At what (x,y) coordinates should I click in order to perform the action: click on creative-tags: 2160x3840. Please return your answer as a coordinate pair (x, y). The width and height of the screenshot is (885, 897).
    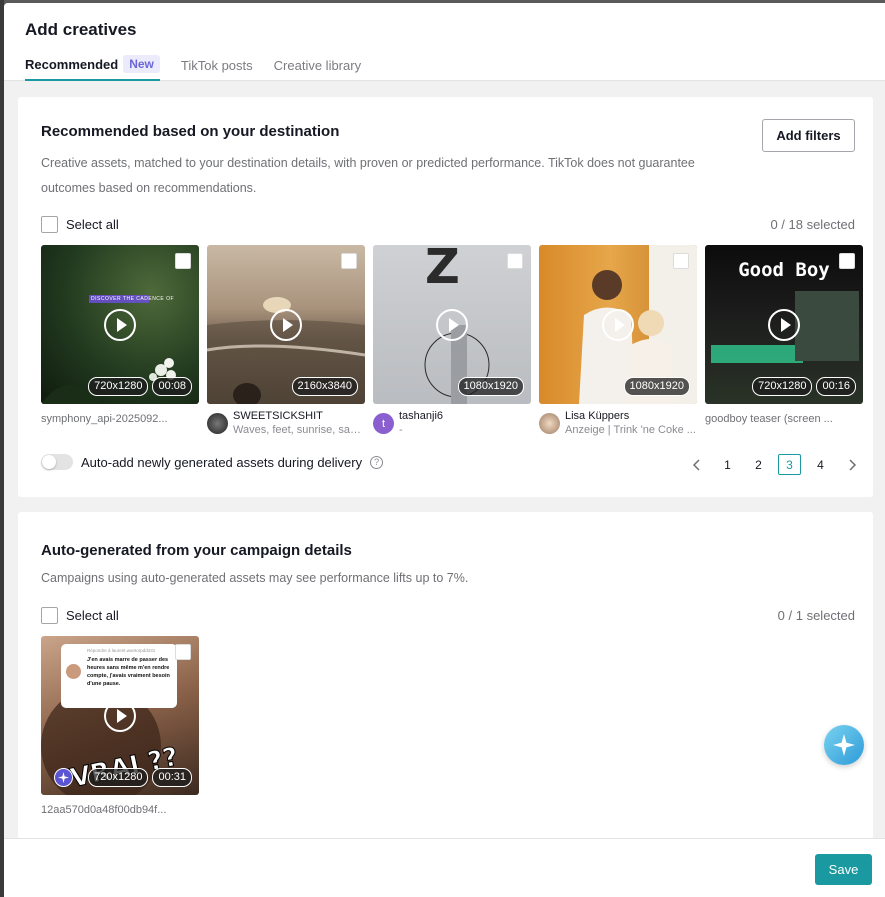
    Looking at the image, I should click on (324, 386).